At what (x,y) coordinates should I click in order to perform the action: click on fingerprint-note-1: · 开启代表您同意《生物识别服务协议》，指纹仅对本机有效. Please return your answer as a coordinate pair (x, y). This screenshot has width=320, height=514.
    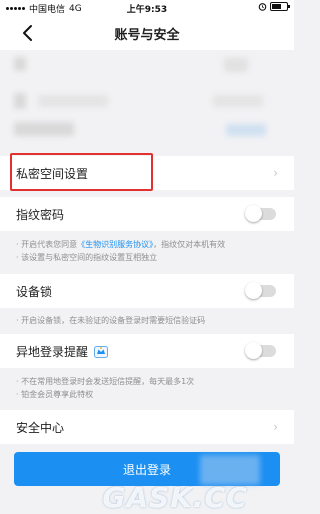
    Looking at the image, I should click on (147, 244).